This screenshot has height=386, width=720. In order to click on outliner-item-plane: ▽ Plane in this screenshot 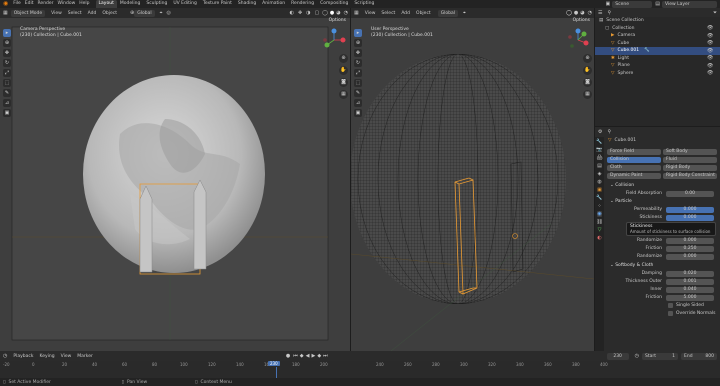, I will do `click(657, 66)`.